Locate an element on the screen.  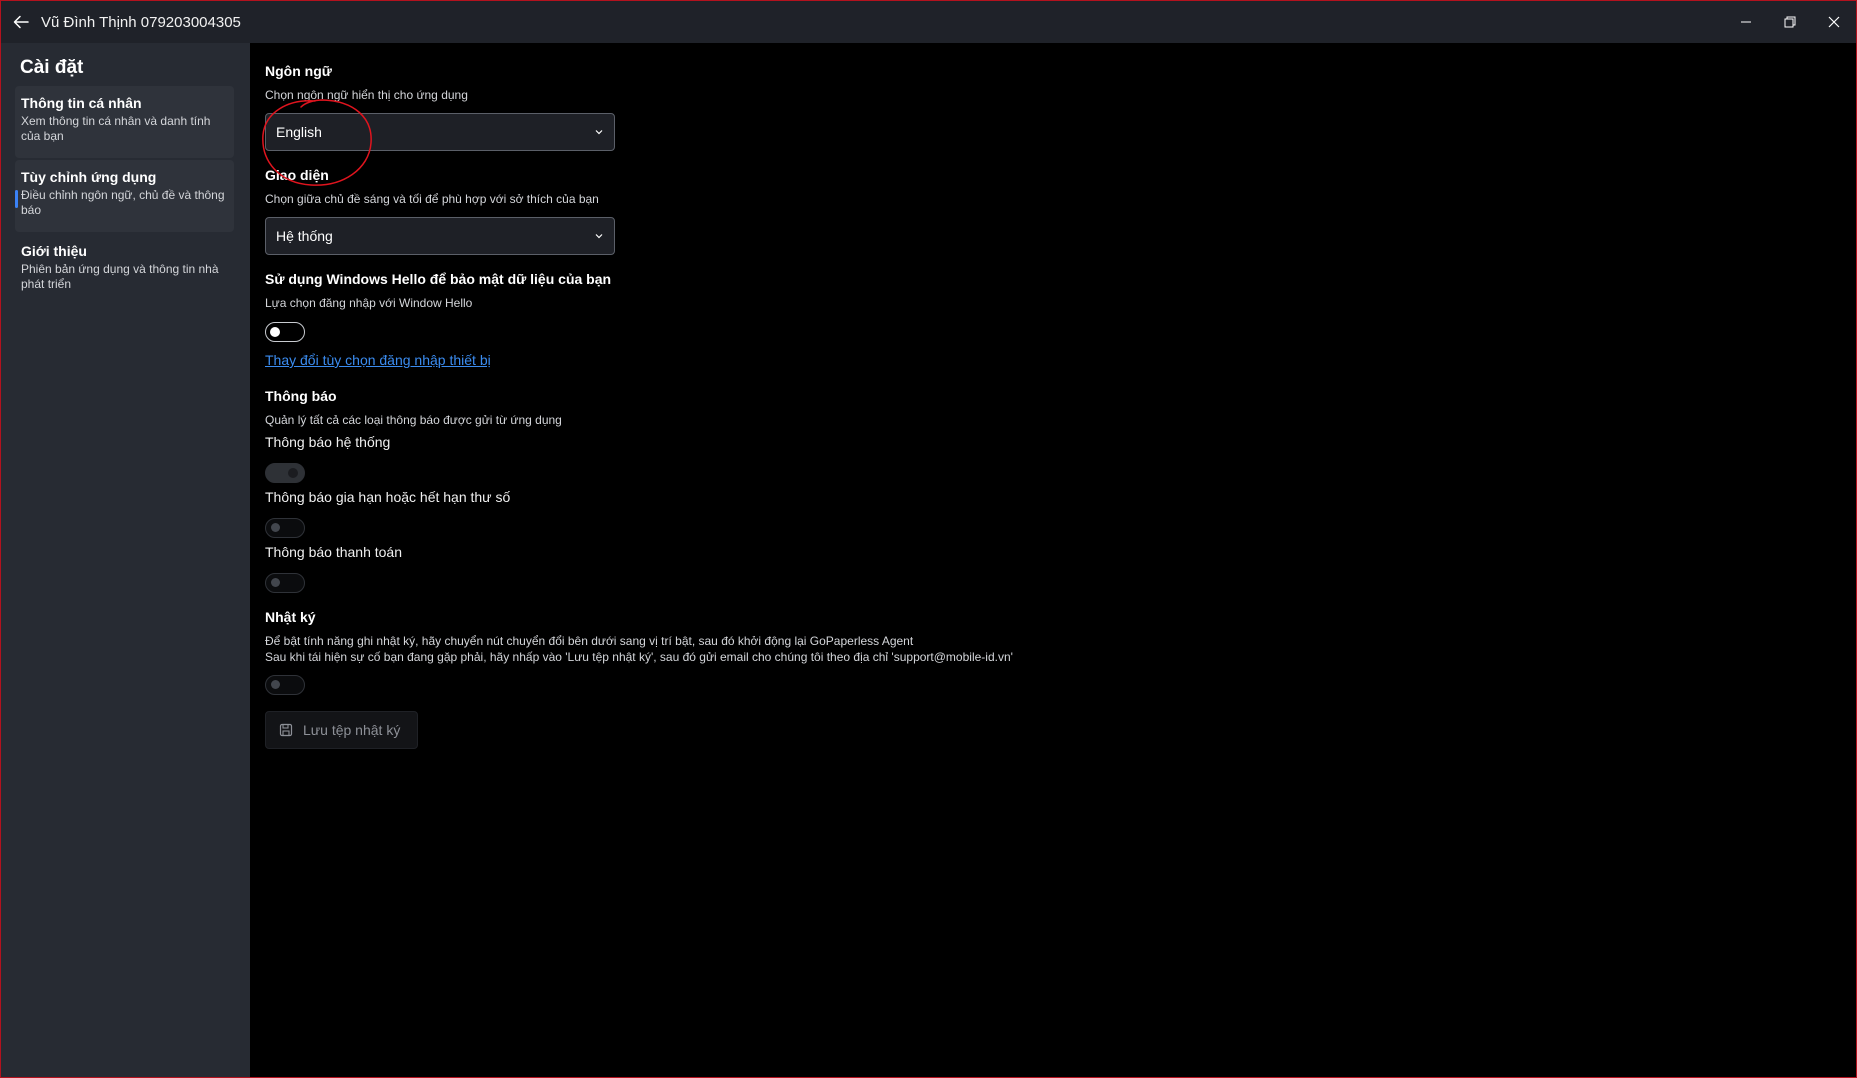
restore-button is located at coordinates (1790, 22).